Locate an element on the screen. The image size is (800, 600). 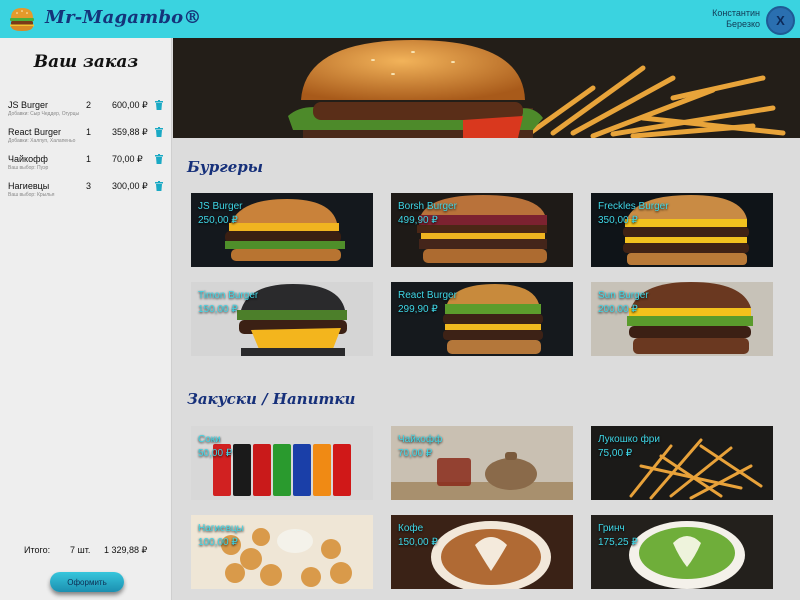
menu-card-name: Чайкофф is located at coordinates (420, 439).